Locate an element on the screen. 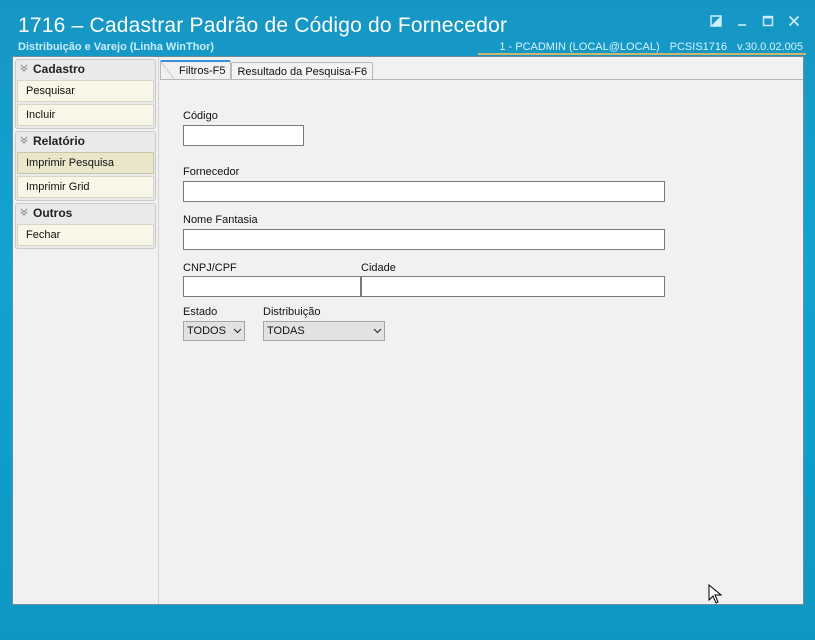  distribuicao-select: TODAS is located at coordinates (324, 331).